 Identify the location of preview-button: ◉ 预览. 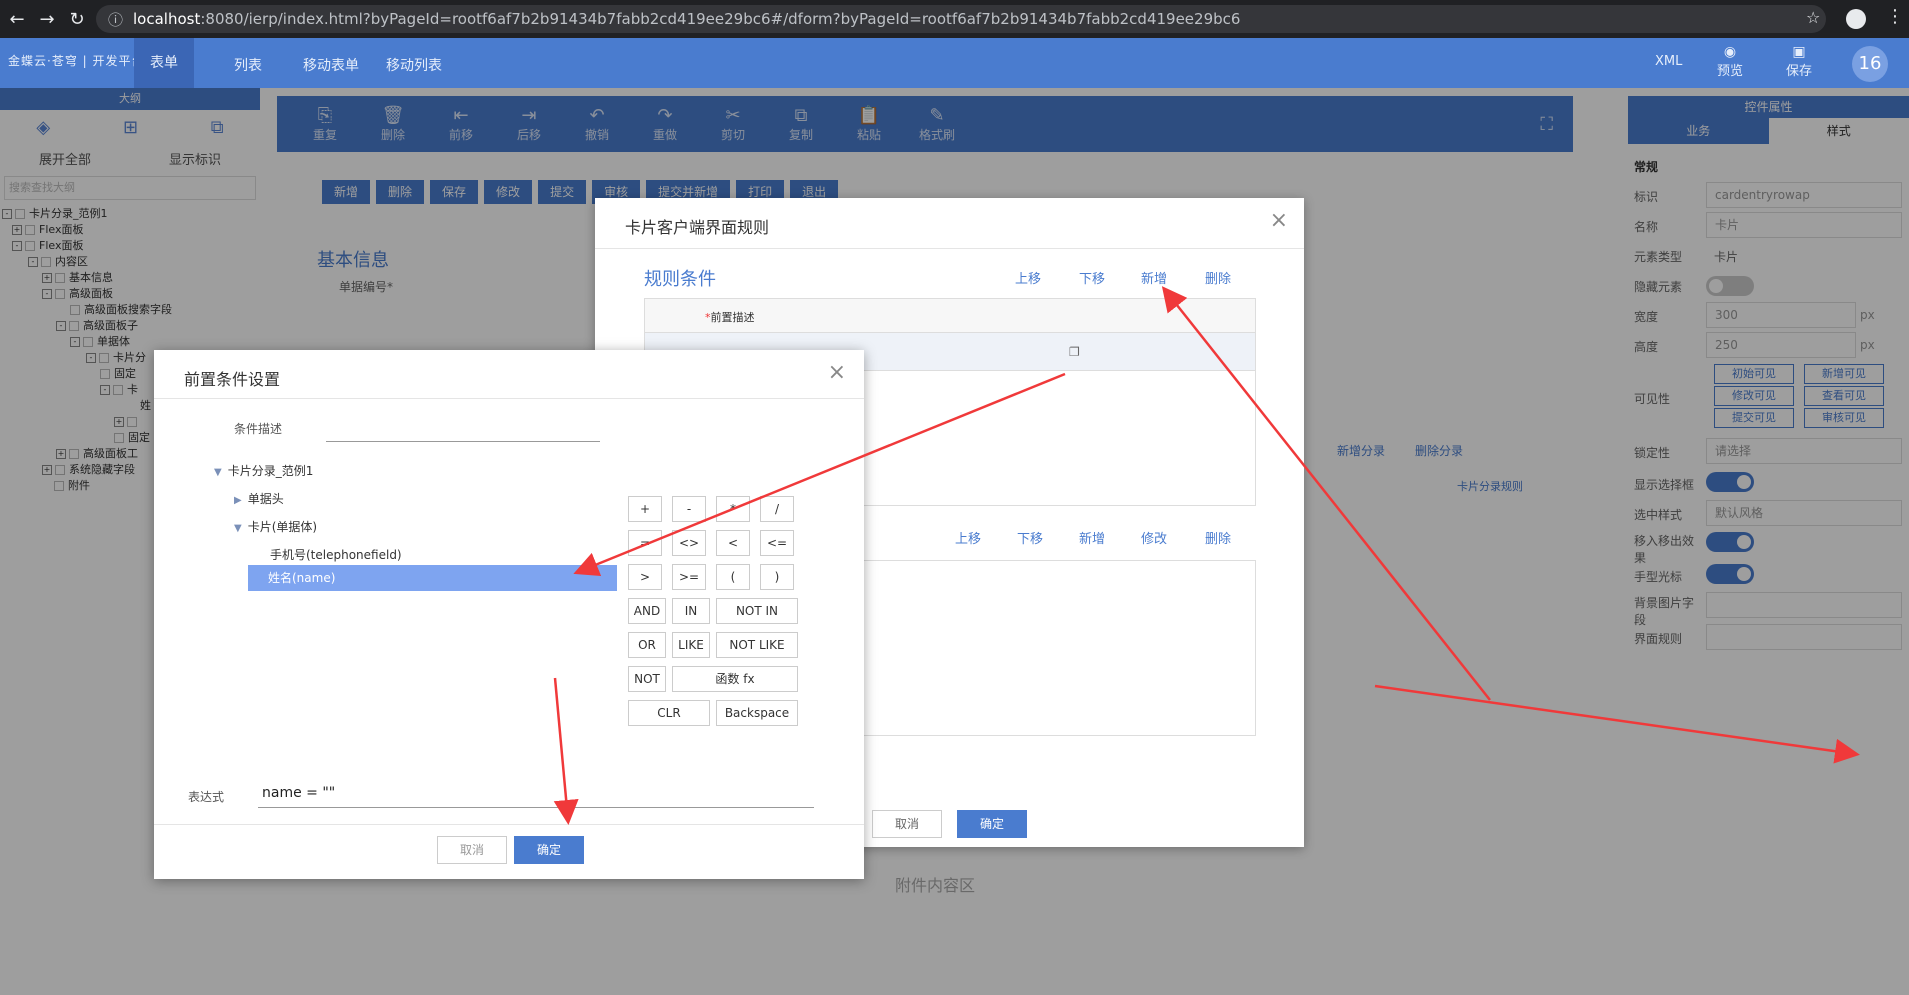
(1730, 61).